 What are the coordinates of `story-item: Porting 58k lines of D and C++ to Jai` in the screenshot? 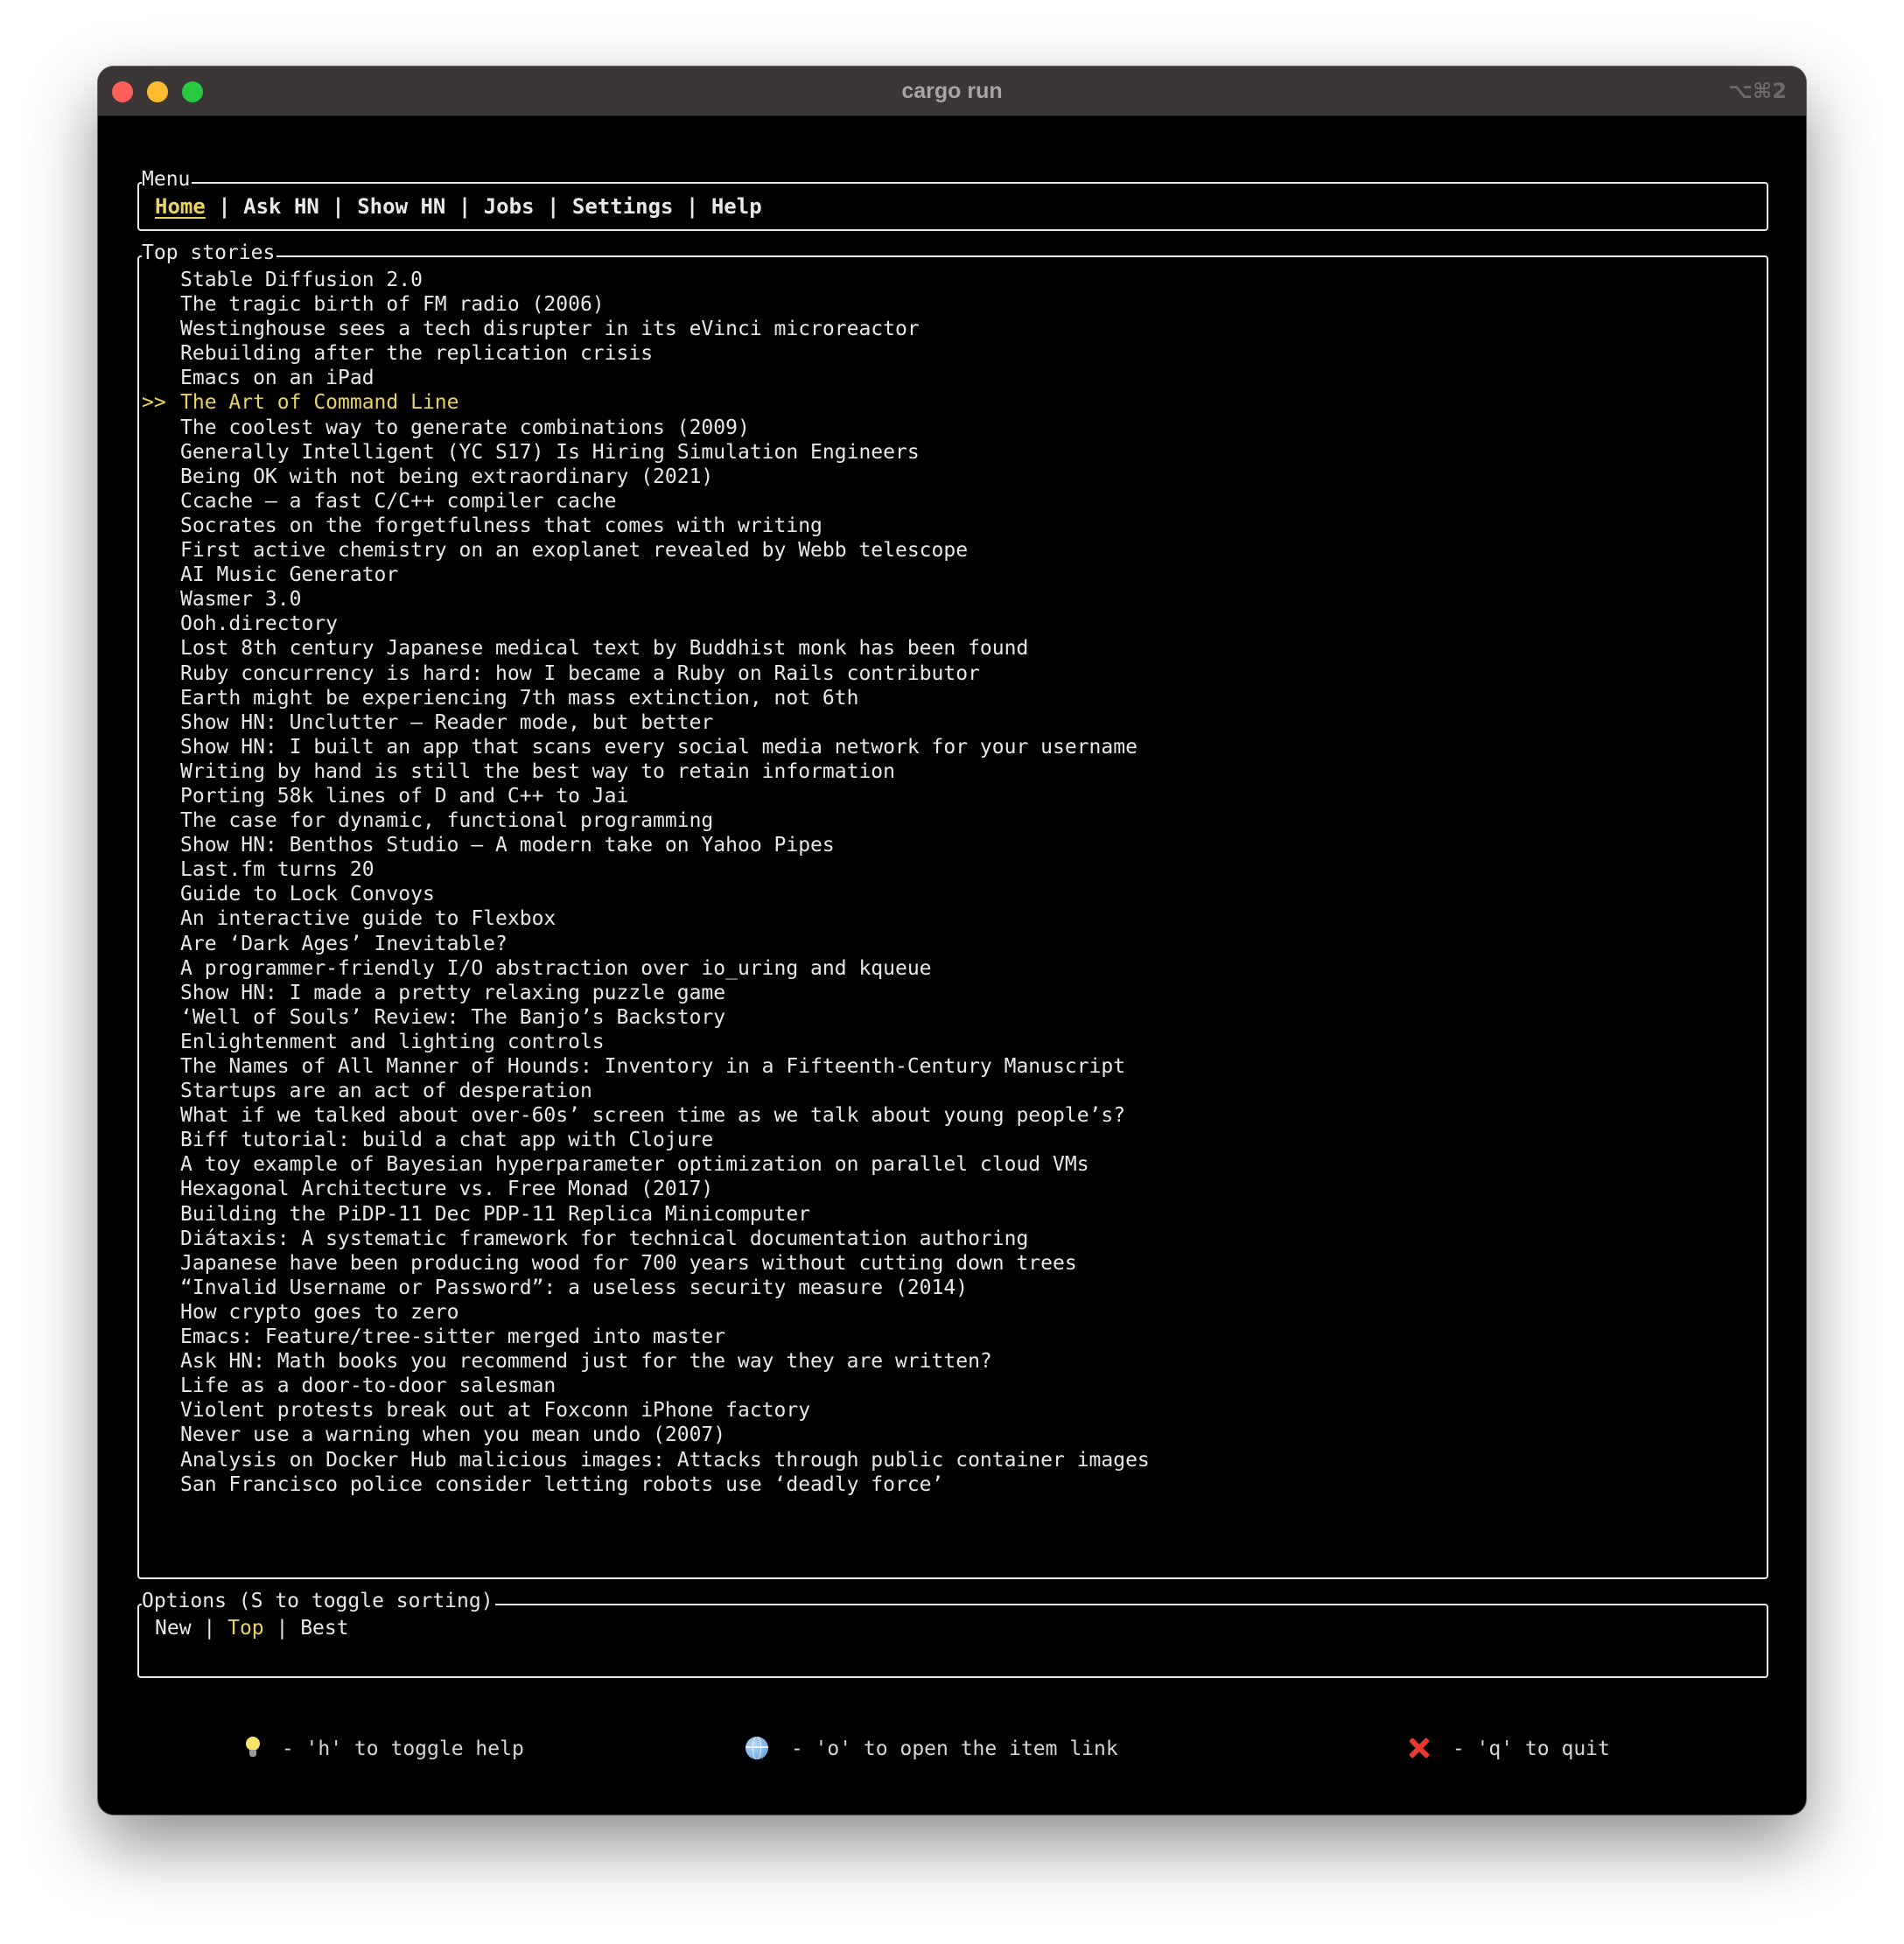 It's located at (646, 796).